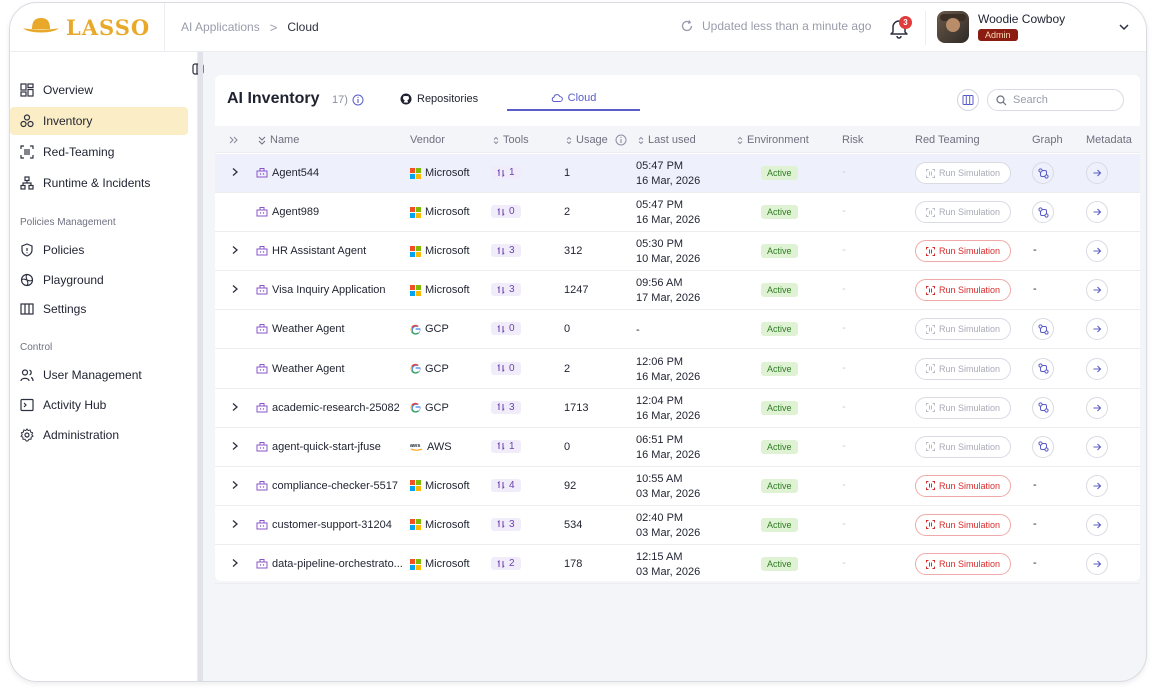  I want to click on tools-badge: 4, so click(506, 485).